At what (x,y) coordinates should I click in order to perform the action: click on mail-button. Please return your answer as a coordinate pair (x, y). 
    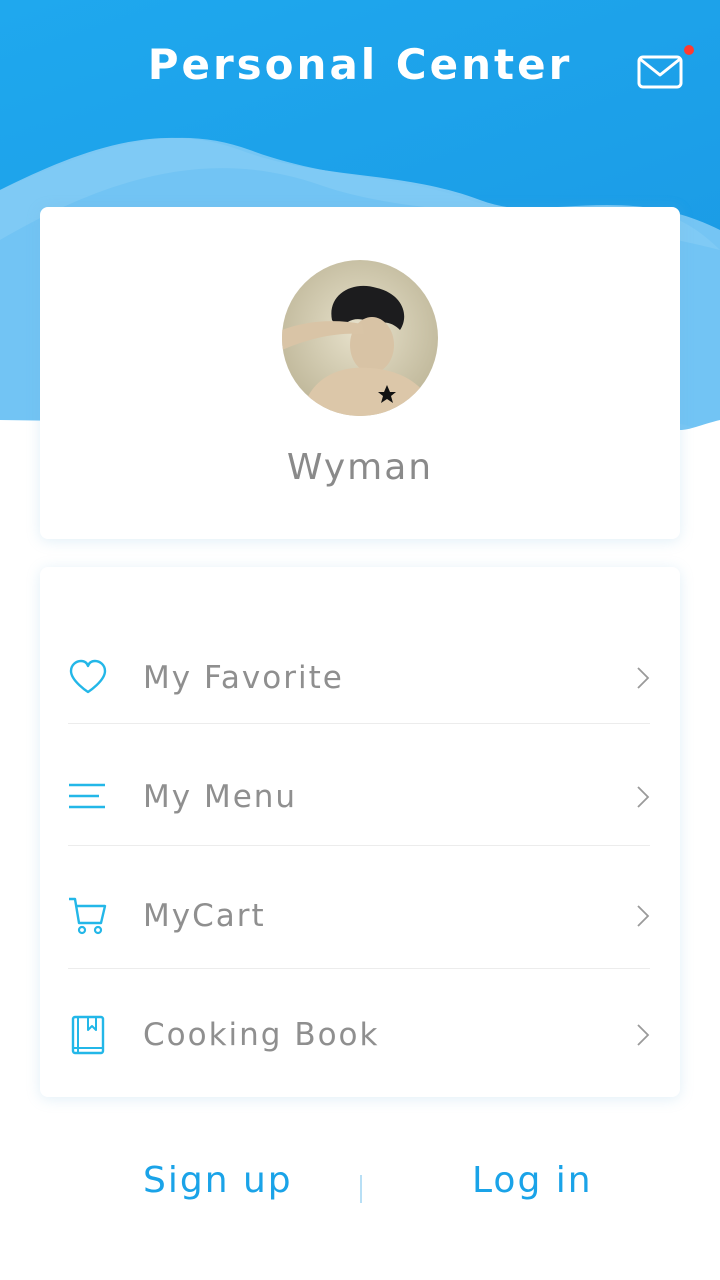
    Looking at the image, I should click on (660, 72).